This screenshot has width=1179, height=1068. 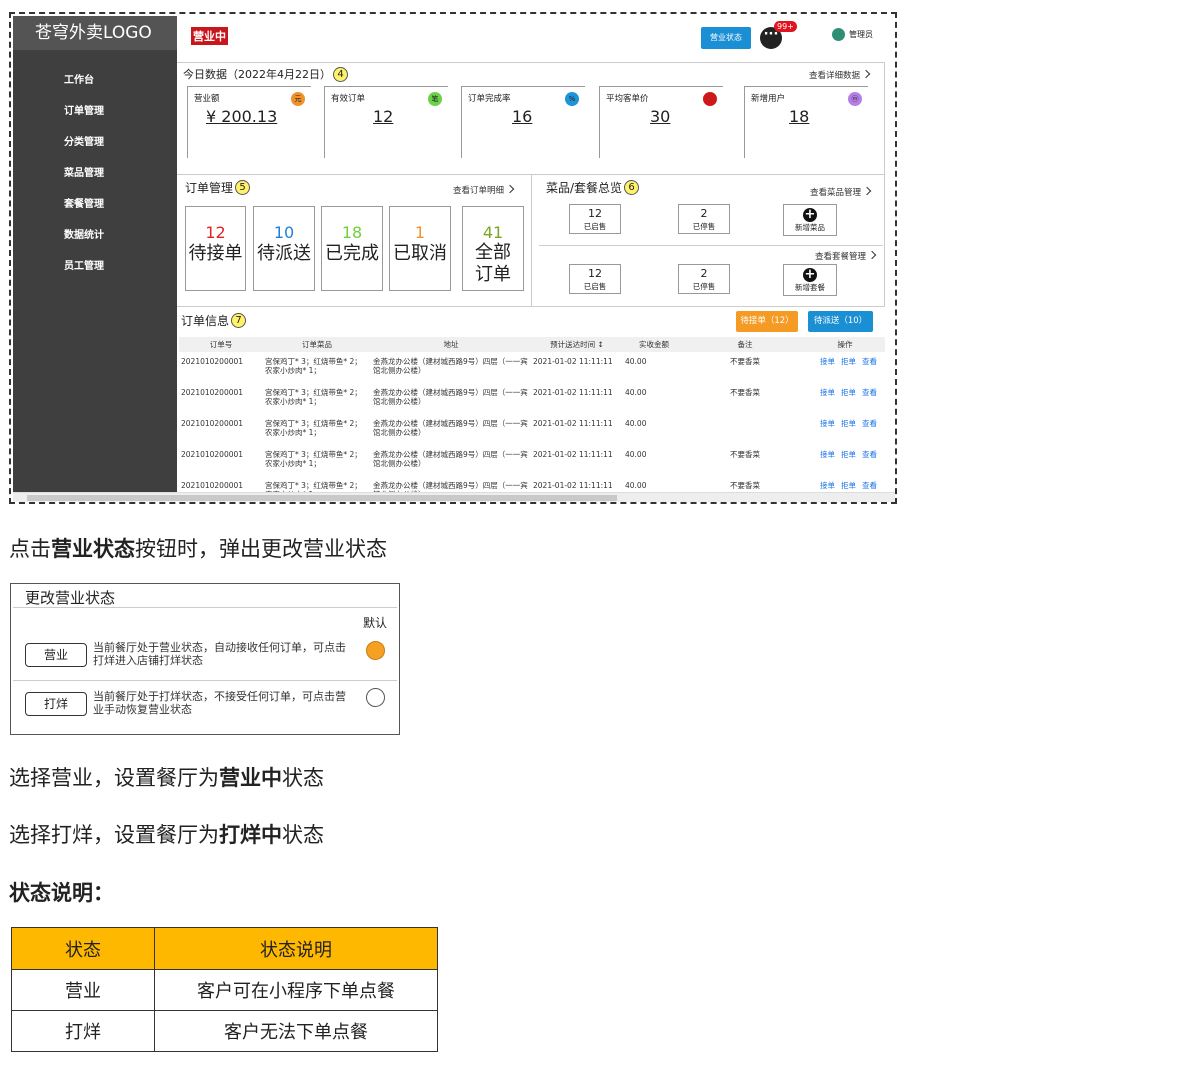 What do you see at coordinates (205, 607) in the screenshot?
I see `divider` at bounding box center [205, 607].